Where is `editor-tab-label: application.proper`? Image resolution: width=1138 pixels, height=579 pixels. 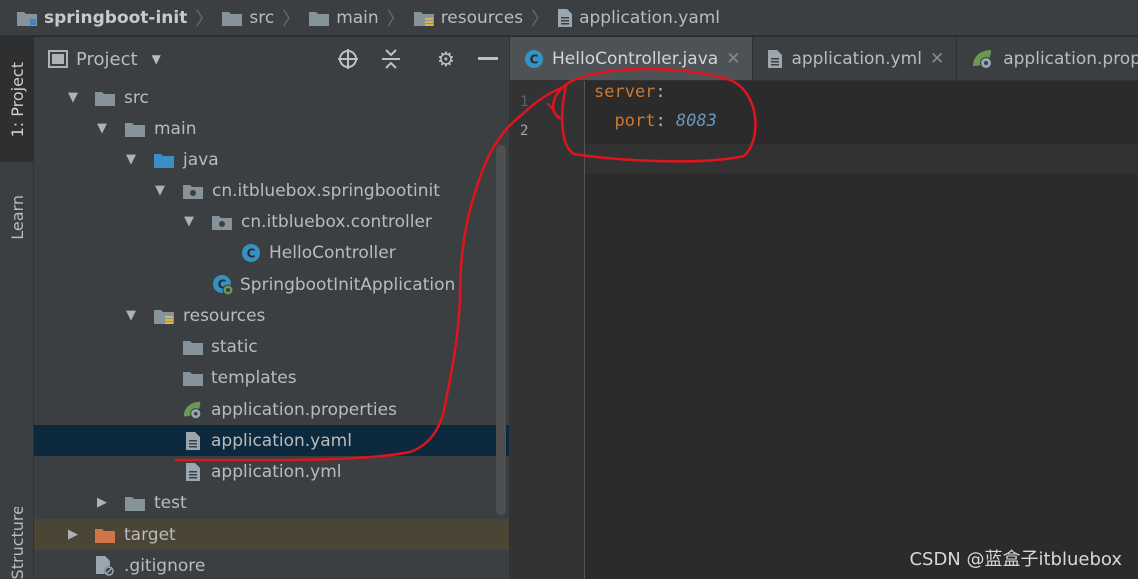
editor-tab-label: application.proper is located at coordinates (1070, 59).